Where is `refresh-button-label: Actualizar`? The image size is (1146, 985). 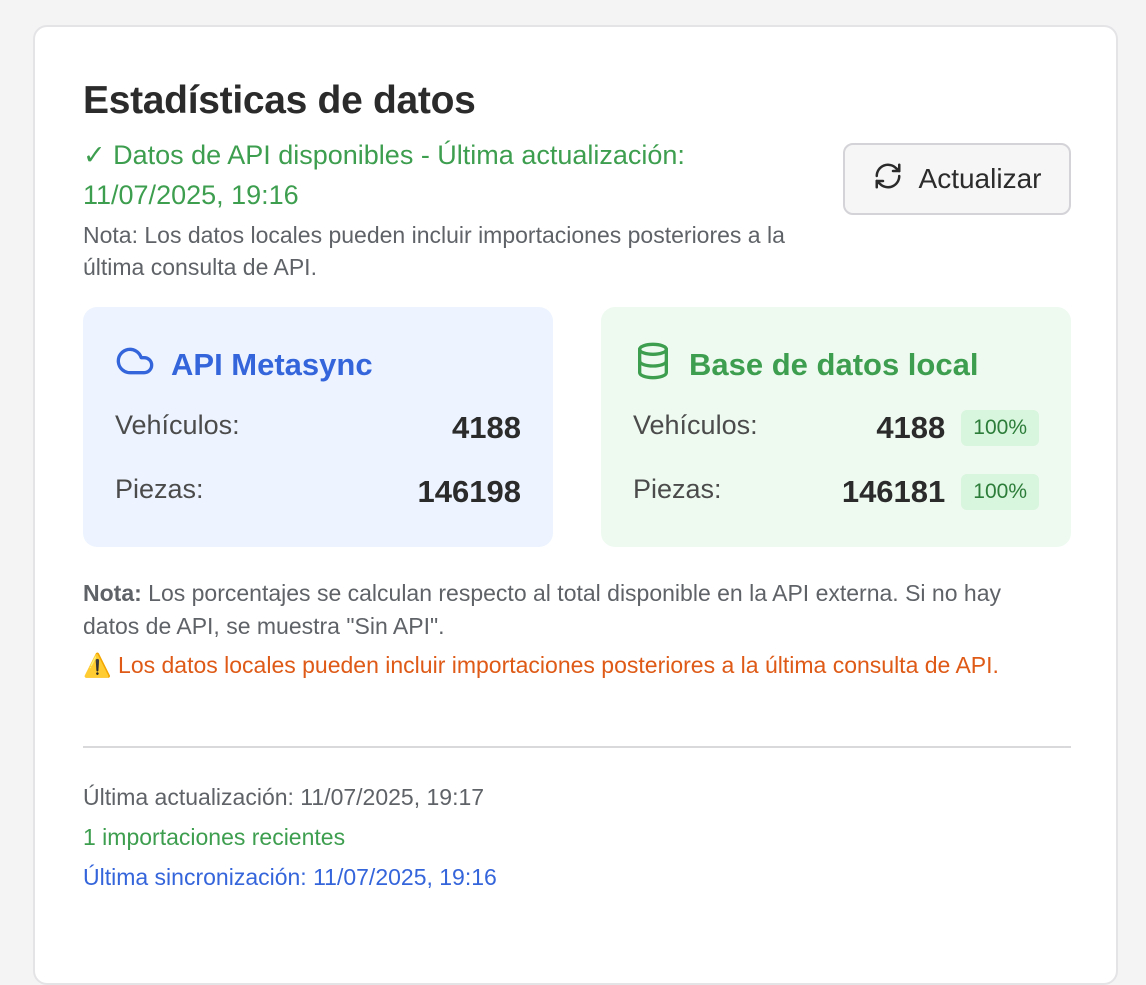
refresh-button-label: Actualizar is located at coordinates (980, 178).